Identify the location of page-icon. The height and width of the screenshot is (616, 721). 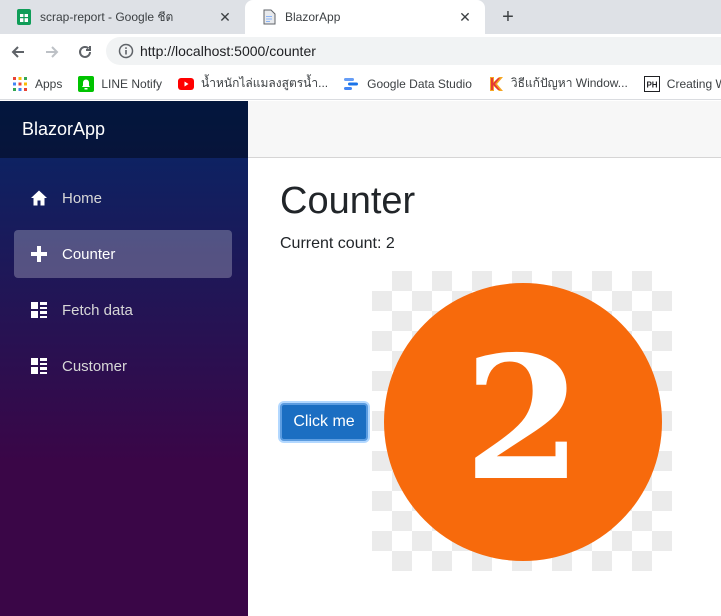
(269, 17).